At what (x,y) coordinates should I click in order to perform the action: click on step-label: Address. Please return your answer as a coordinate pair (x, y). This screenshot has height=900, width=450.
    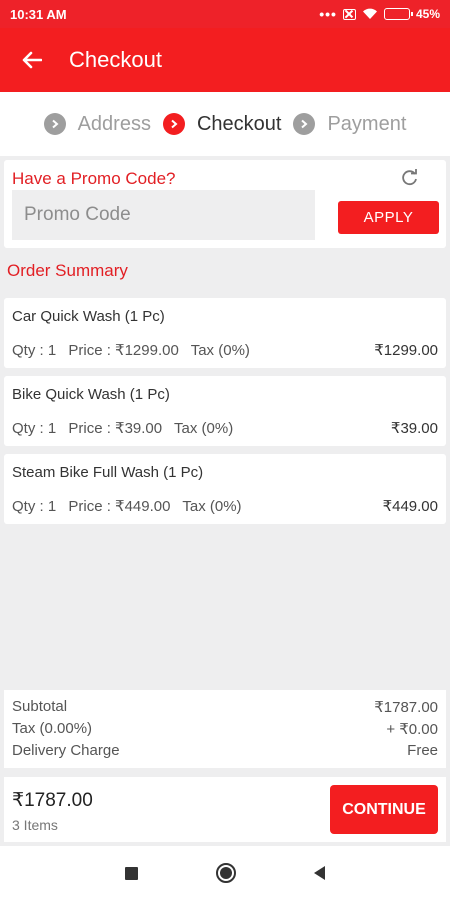
    Looking at the image, I should click on (114, 123).